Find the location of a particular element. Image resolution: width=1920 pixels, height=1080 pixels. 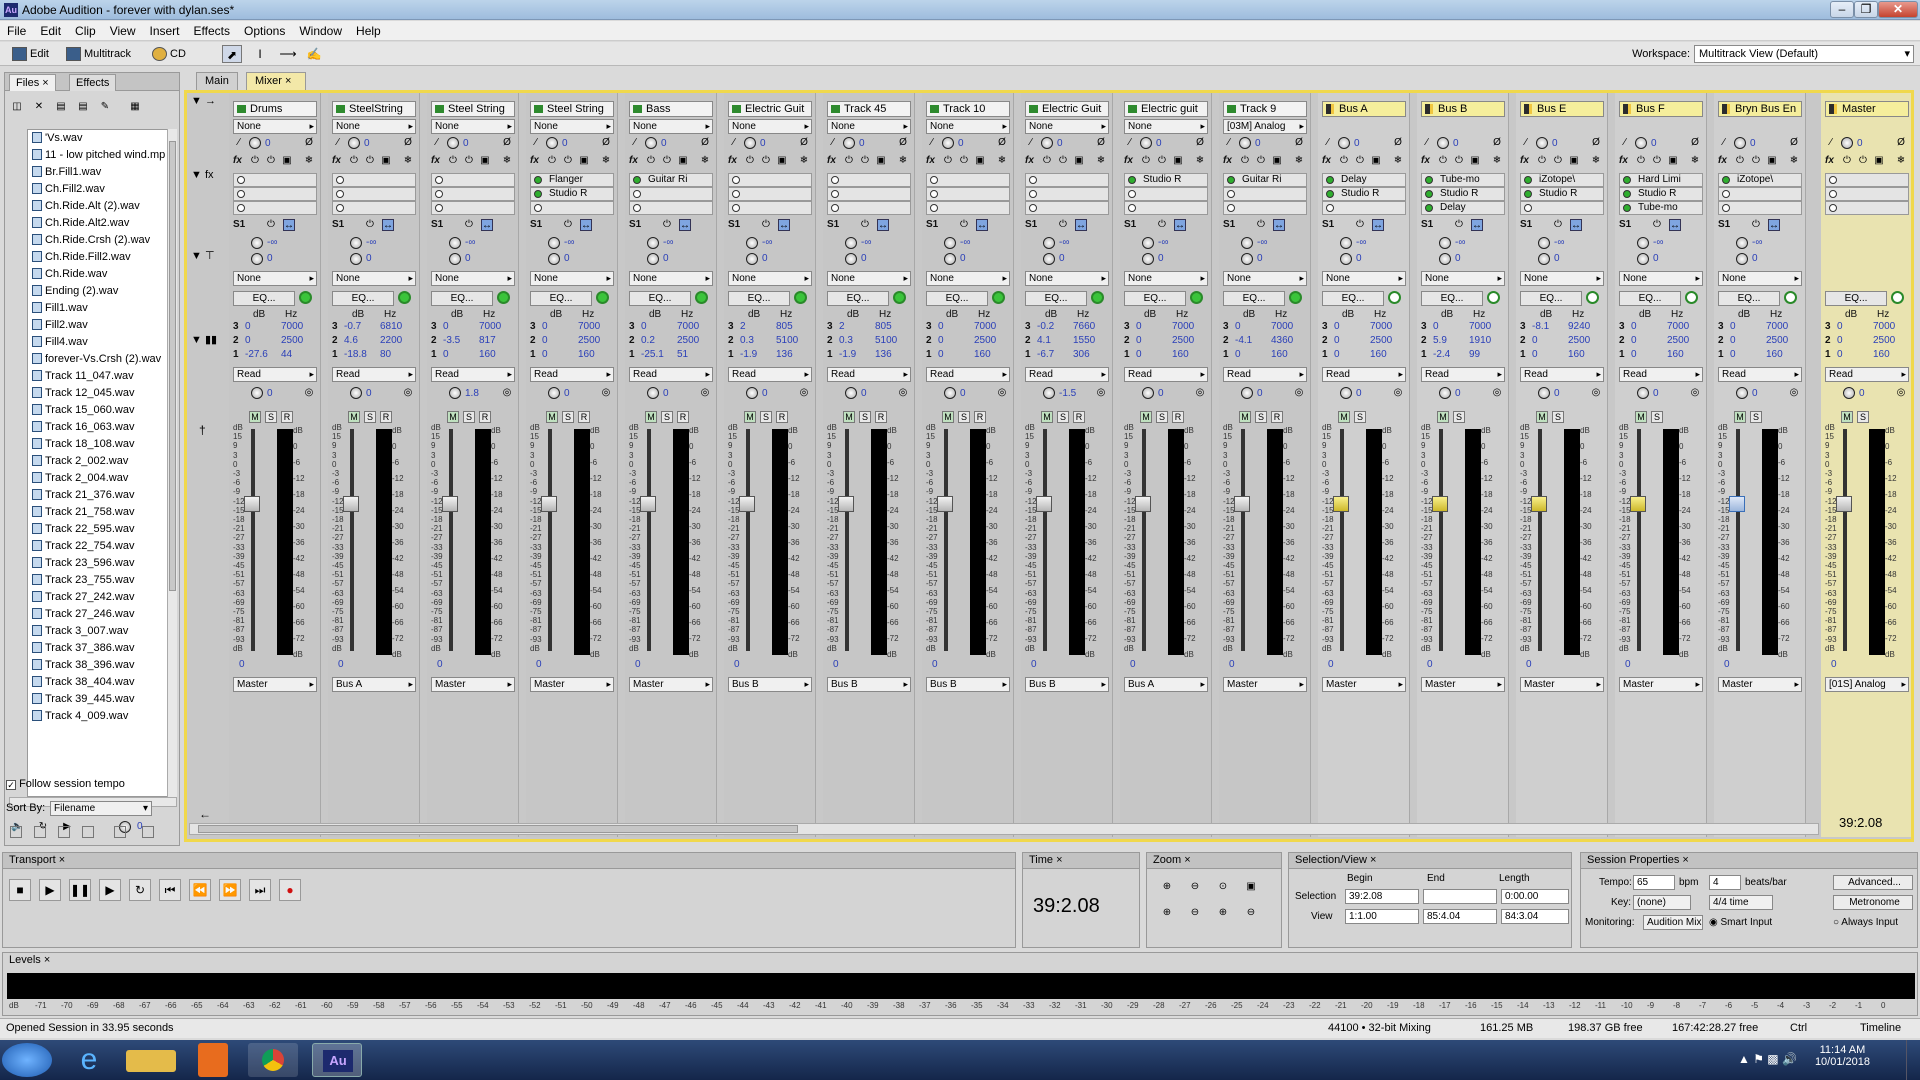

maximize-icon: ❐ is located at coordinates (1866, 9).